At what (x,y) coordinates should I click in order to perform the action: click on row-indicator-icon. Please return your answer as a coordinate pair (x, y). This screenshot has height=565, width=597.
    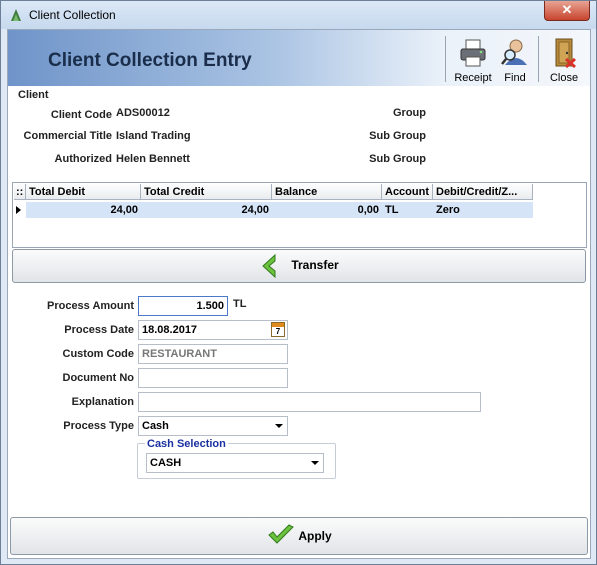
    Looking at the image, I should click on (18, 210).